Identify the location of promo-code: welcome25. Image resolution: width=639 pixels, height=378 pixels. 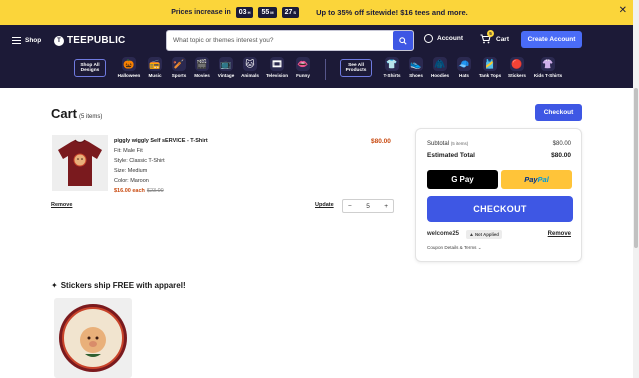
(443, 234).